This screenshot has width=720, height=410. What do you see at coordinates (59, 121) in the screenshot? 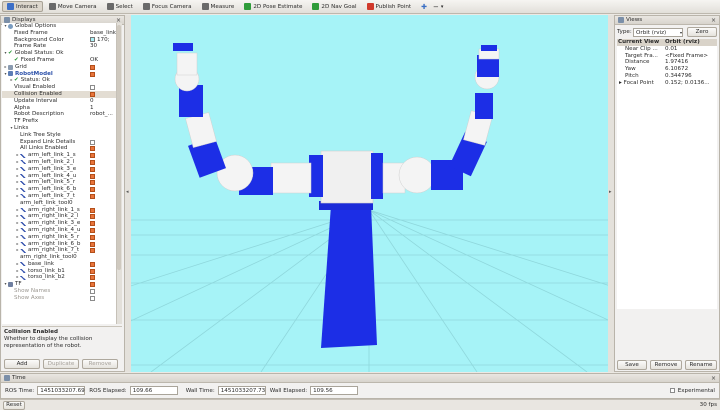
I see `tree-row: TF Prefix` at bounding box center [59, 121].